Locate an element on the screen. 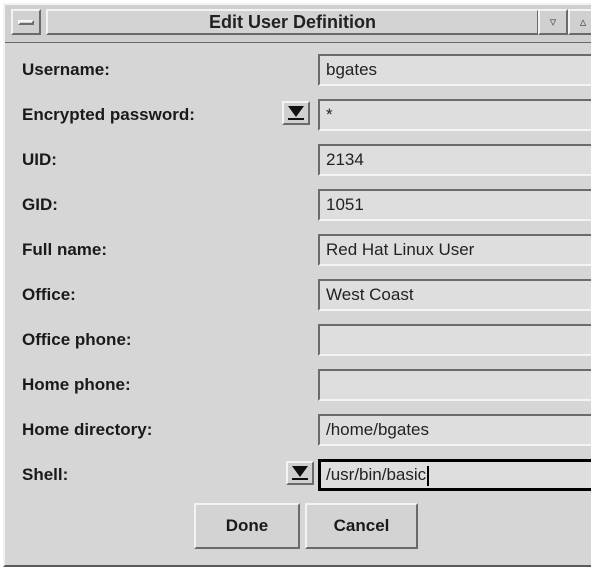 This screenshot has width=591, height=567. username-label: Username: is located at coordinates (66, 69).